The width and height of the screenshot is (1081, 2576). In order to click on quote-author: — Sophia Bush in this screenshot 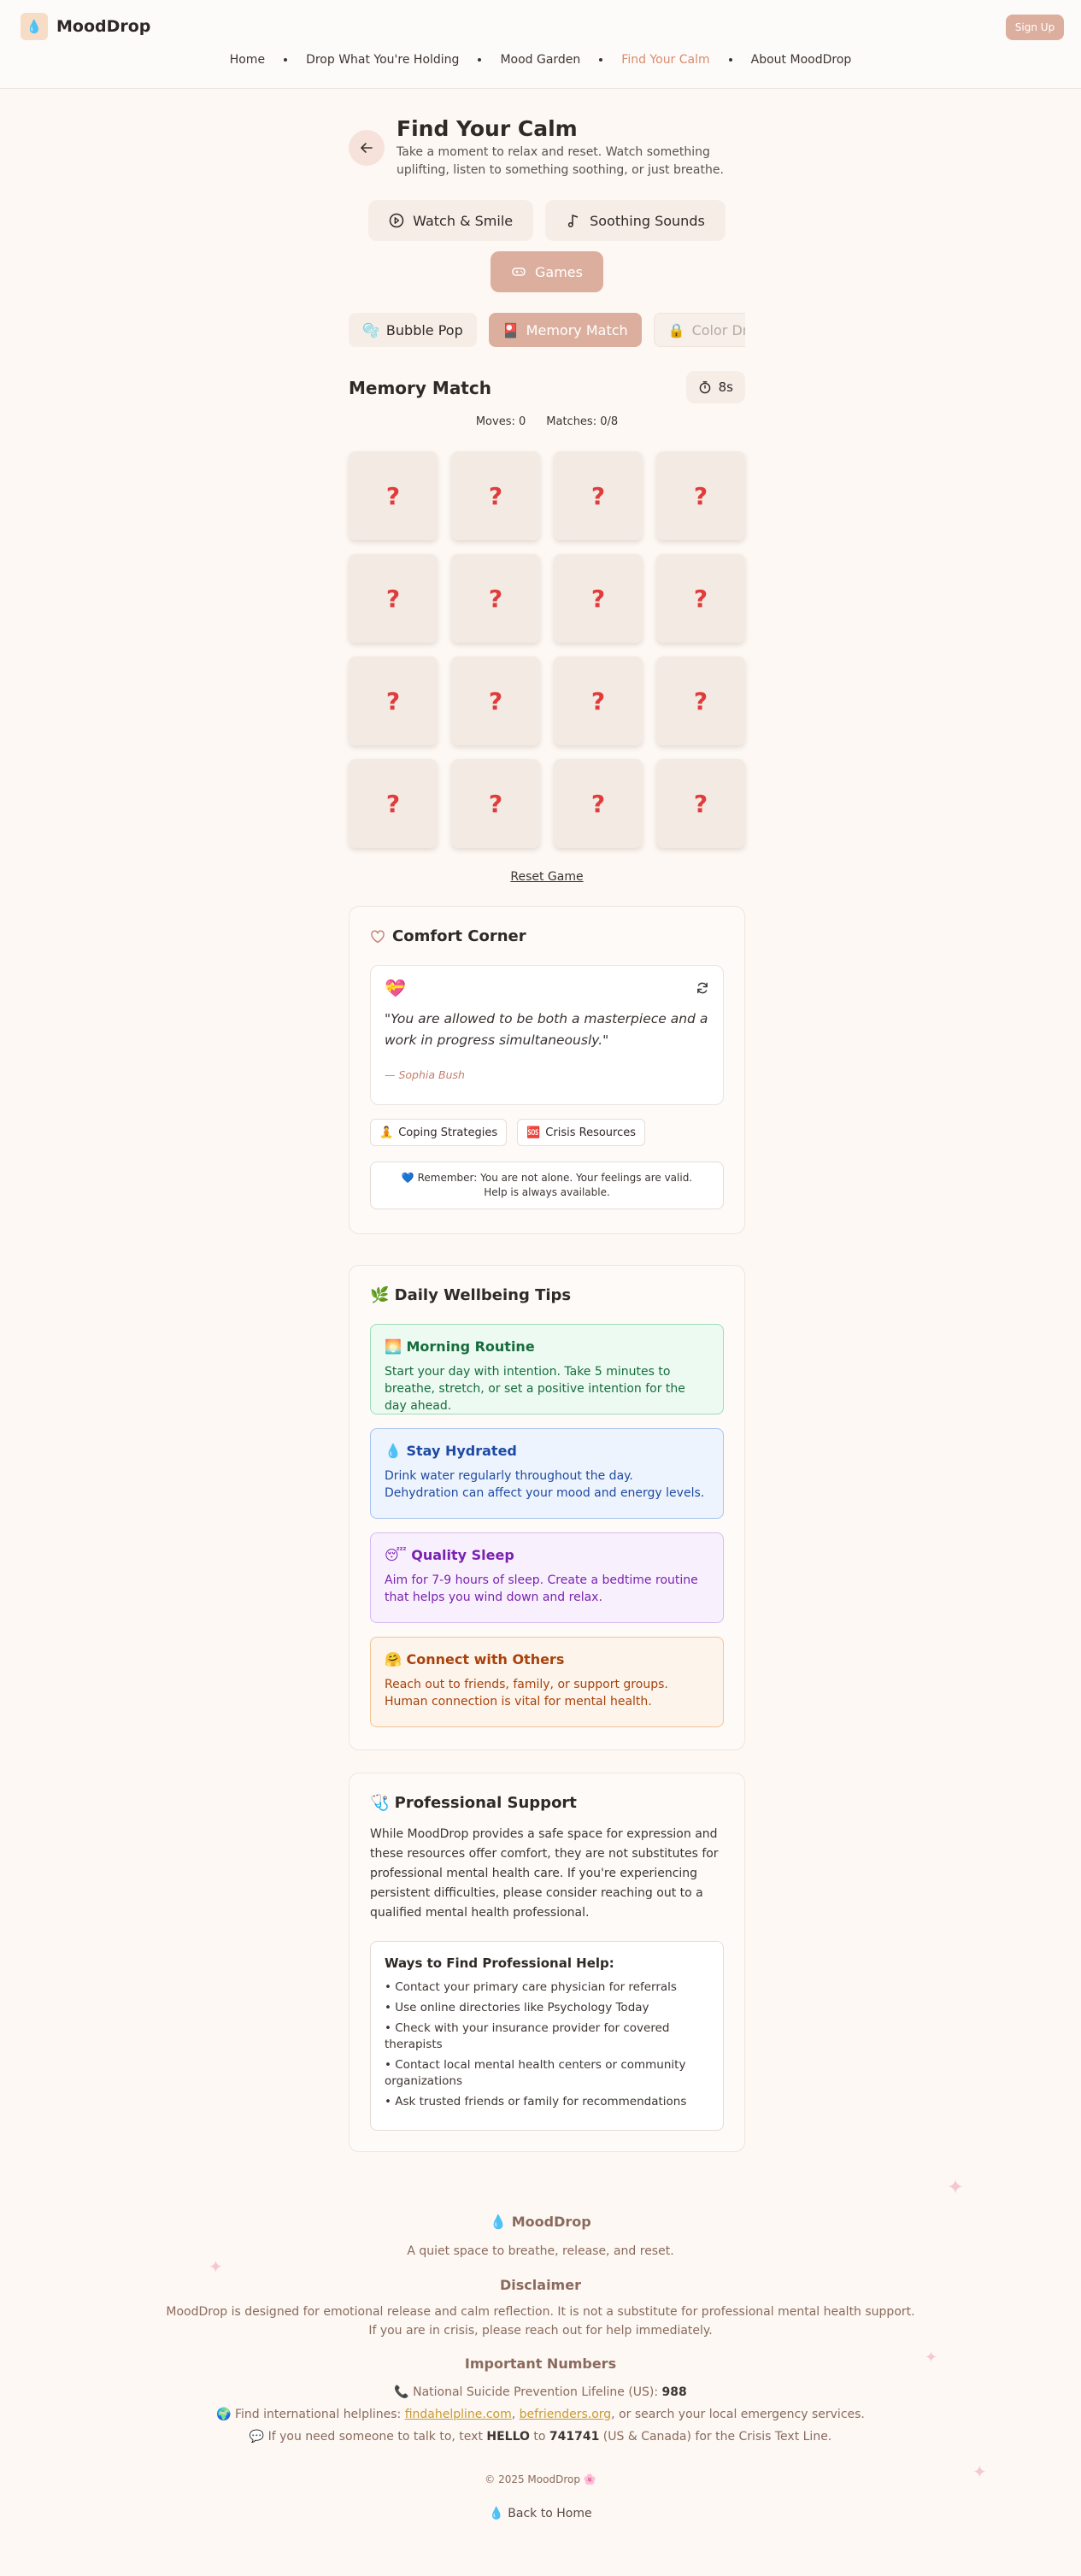, I will do `click(425, 1074)`.